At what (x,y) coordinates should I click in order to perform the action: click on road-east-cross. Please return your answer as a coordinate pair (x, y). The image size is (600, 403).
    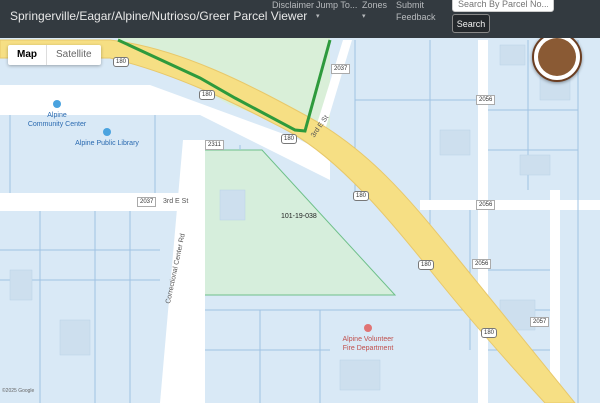
    Looking at the image, I should click on (510, 205).